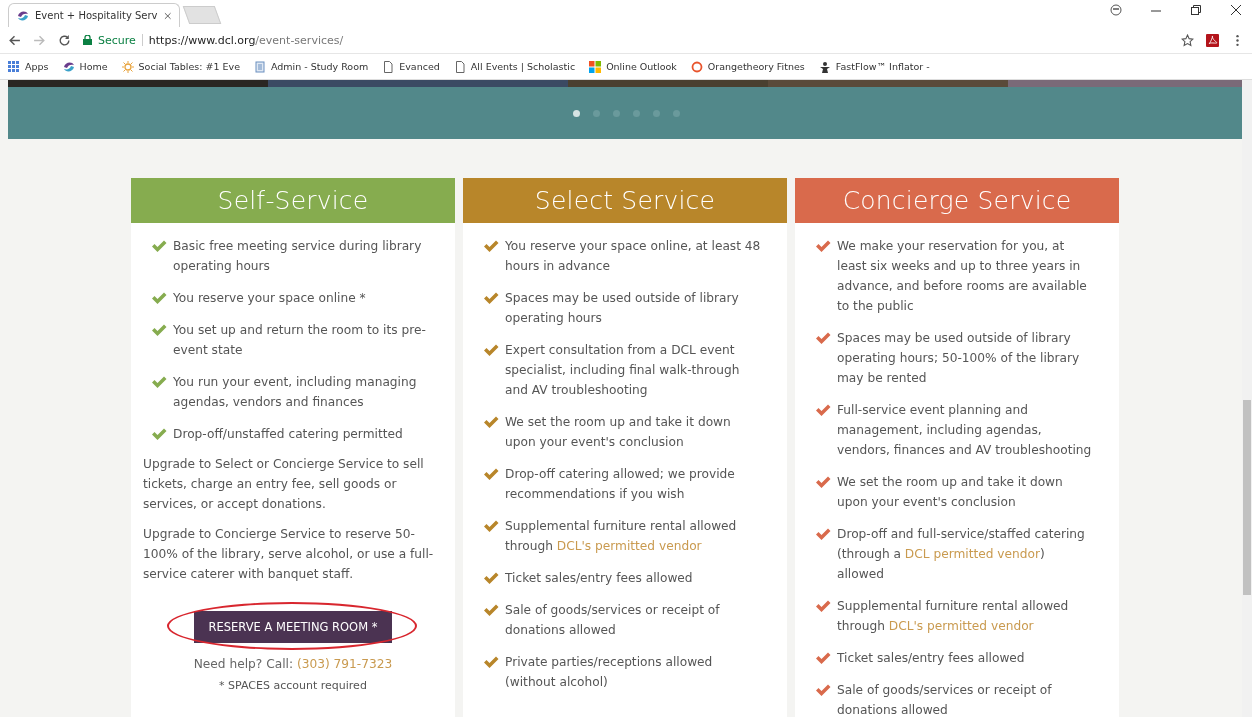 This screenshot has height=717, width=1252. Describe the element at coordinates (288, 434) in the screenshot. I see `feature-text: Drop-off/unstaffed catering permitted` at that location.